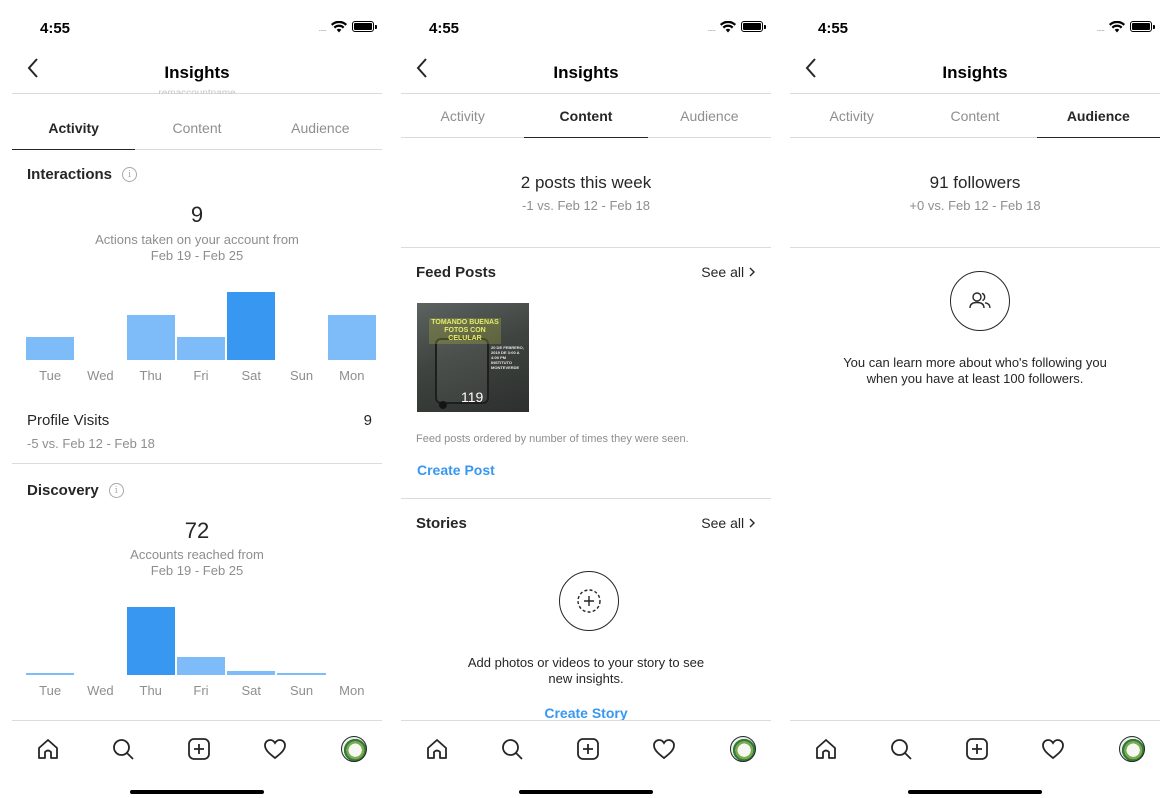  What do you see at coordinates (150, 690) in the screenshot?
I see `day-label: Thu` at bounding box center [150, 690].